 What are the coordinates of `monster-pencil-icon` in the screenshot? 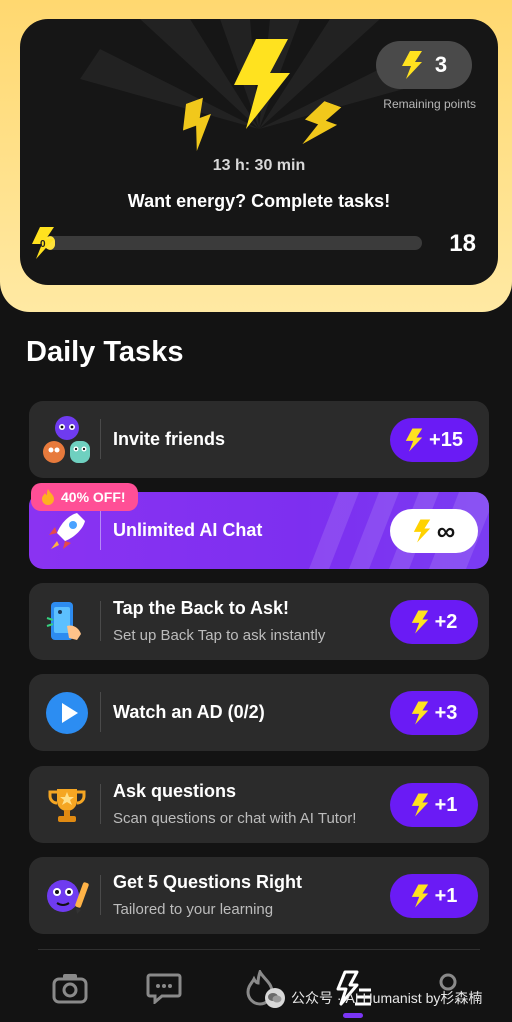 It's located at (67, 896).